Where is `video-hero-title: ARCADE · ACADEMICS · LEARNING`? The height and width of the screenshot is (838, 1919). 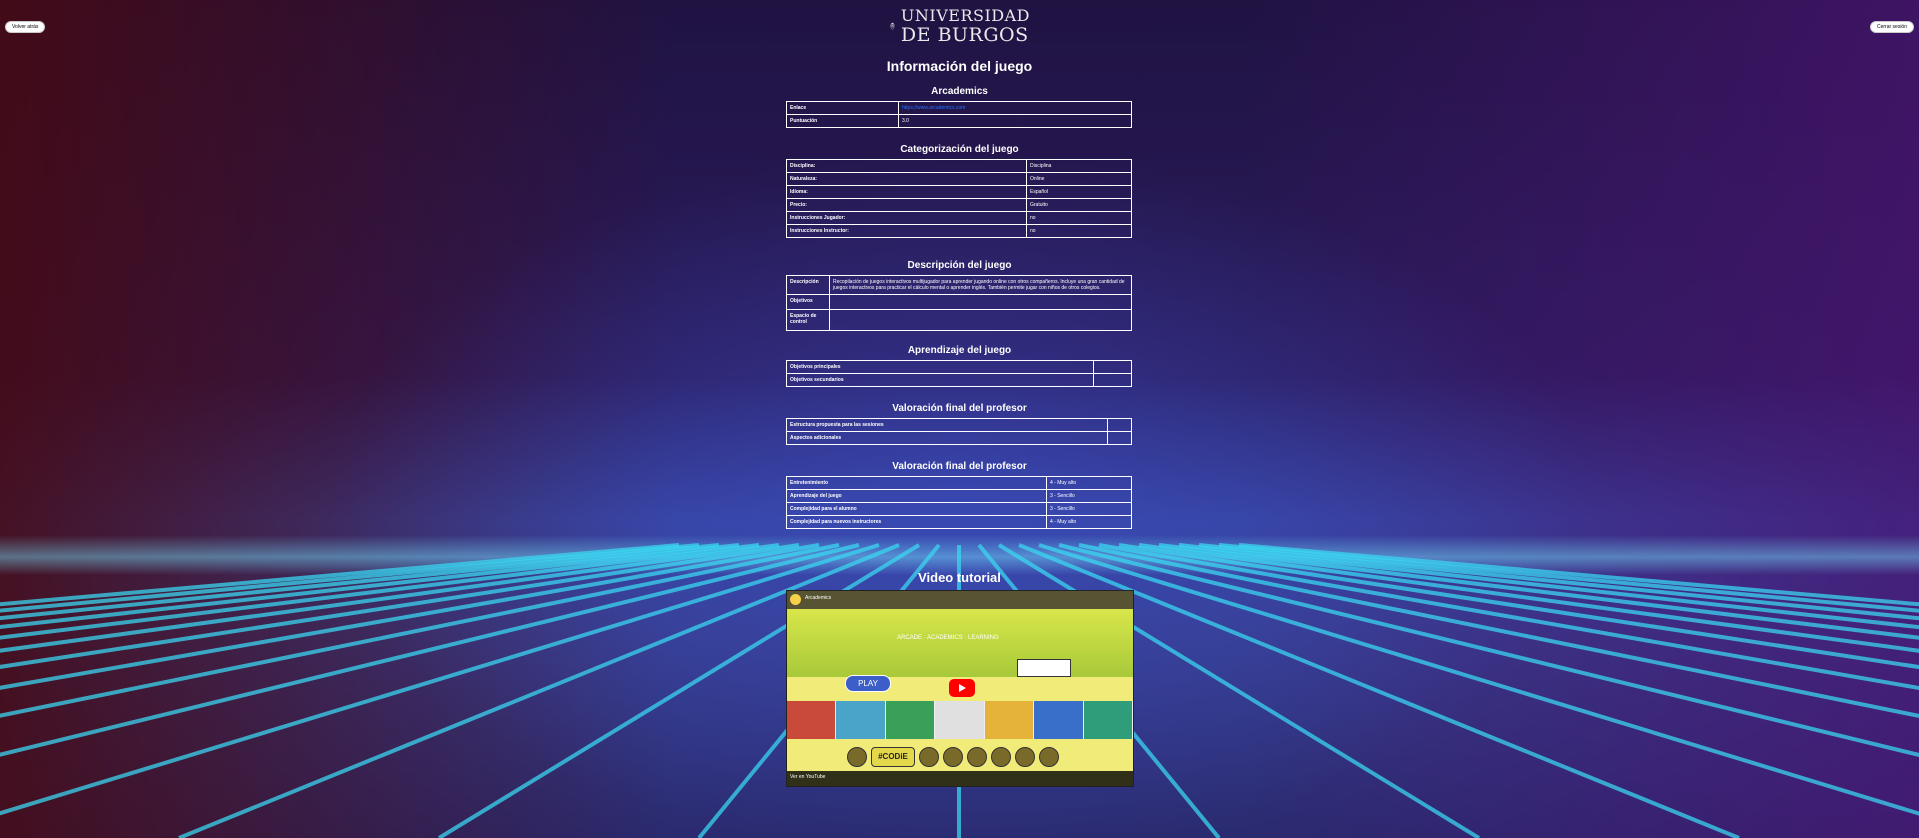
video-hero-title: ARCADE · ACADEMICS · LEARNING is located at coordinates (948, 638).